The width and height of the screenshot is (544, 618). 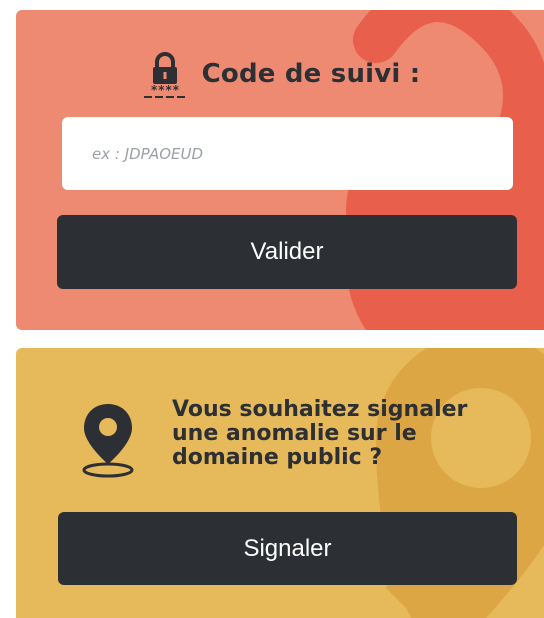 What do you see at coordinates (287, 548) in the screenshot?
I see `report-button: Signaler` at bounding box center [287, 548].